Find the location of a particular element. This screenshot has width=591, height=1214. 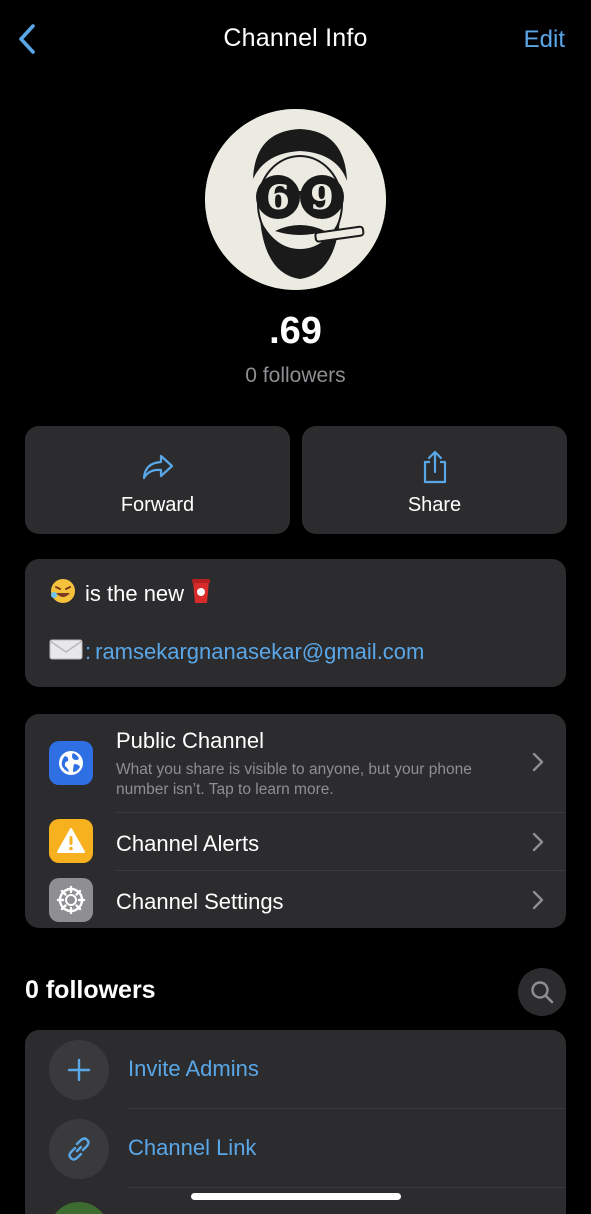

channel-link-label: Channel Link is located at coordinates (192, 1147).